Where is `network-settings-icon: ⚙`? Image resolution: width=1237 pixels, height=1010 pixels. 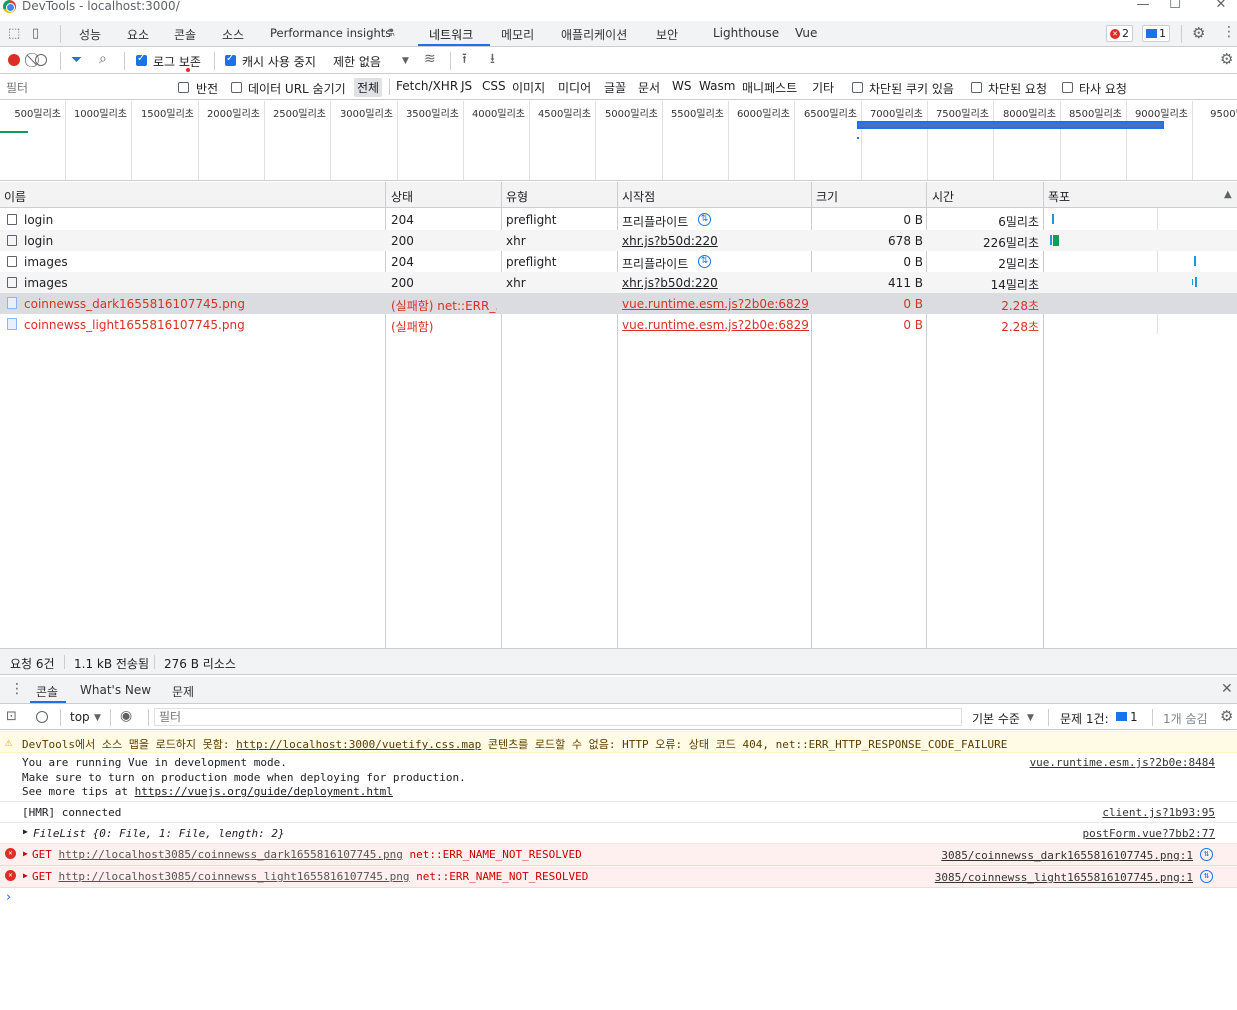 network-settings-icon: ⚙ is located at coordinates (1226, 59).